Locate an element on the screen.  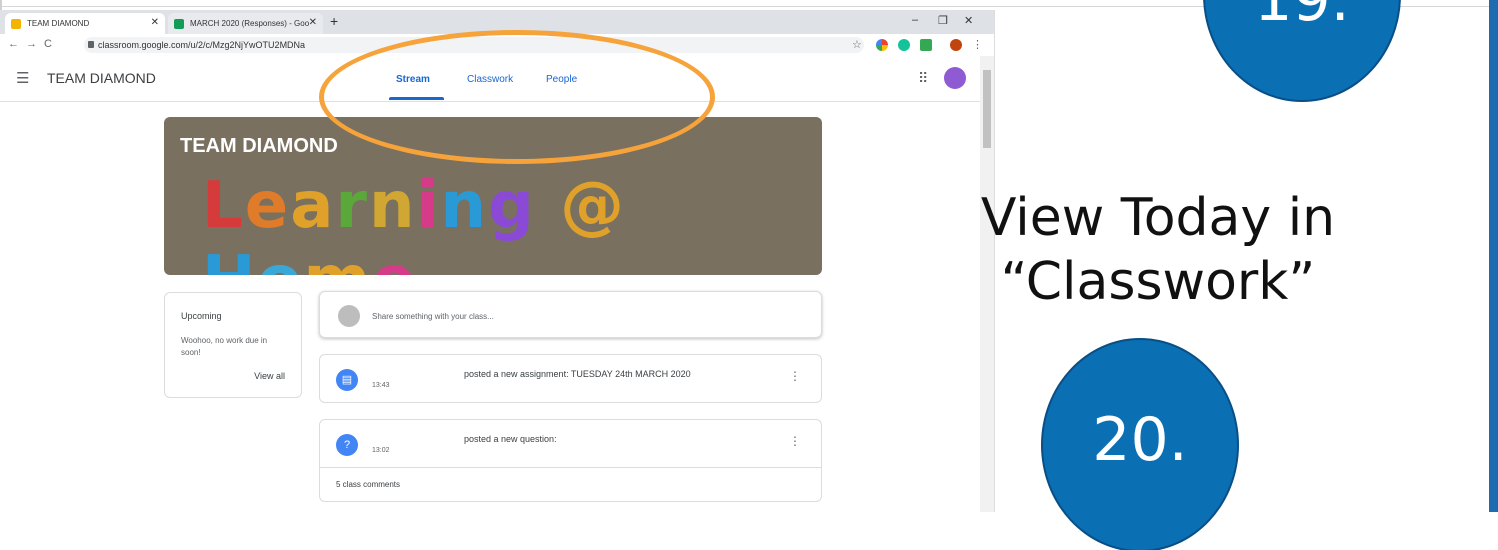
post-text: posted a new question: is located at coordinates (510, 439).